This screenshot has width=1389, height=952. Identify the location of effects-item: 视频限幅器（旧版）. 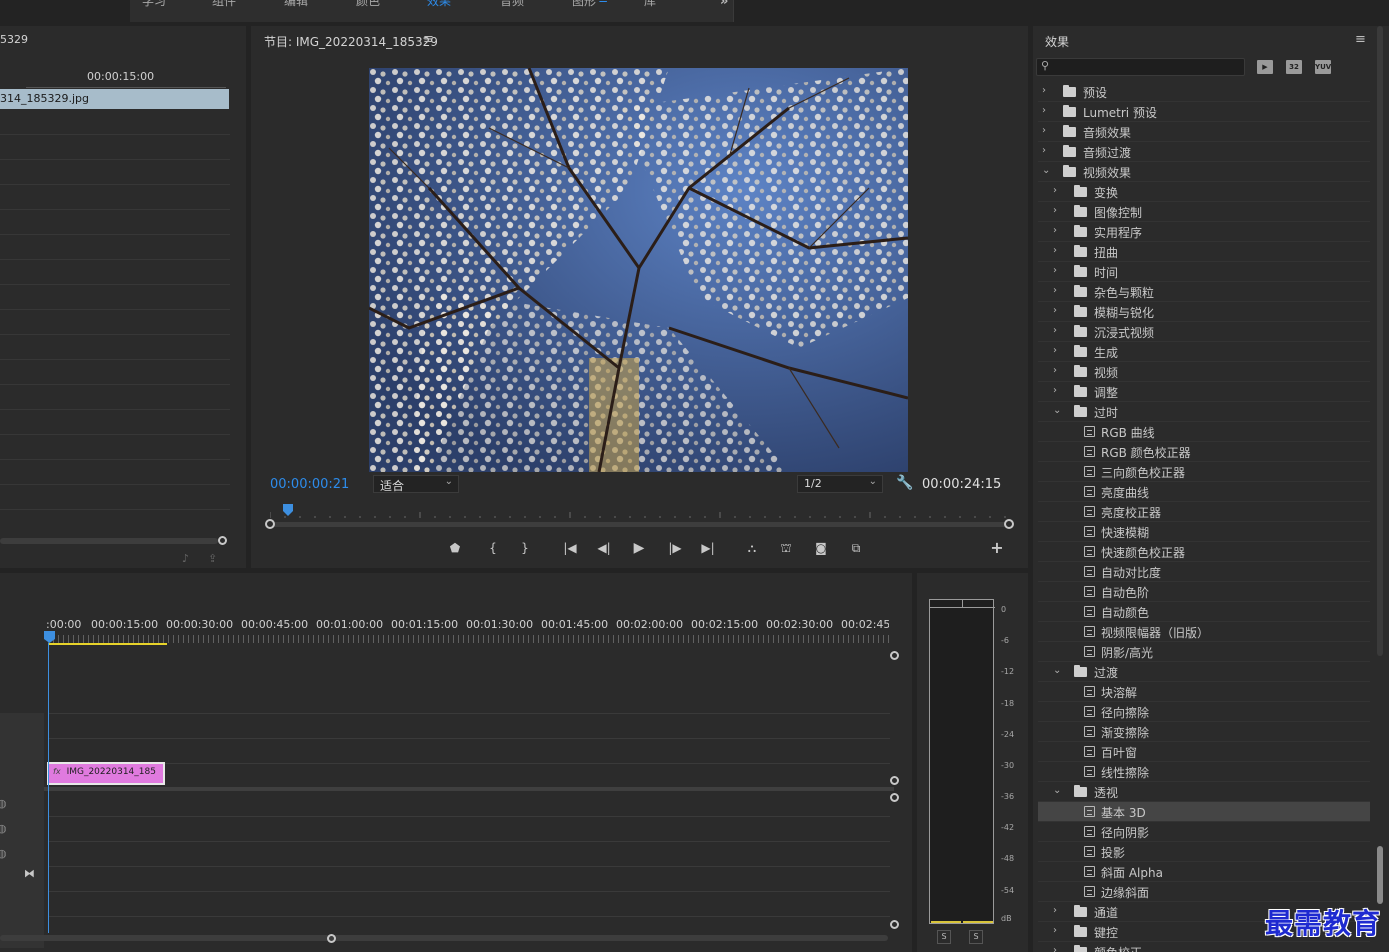
(1204, 632).